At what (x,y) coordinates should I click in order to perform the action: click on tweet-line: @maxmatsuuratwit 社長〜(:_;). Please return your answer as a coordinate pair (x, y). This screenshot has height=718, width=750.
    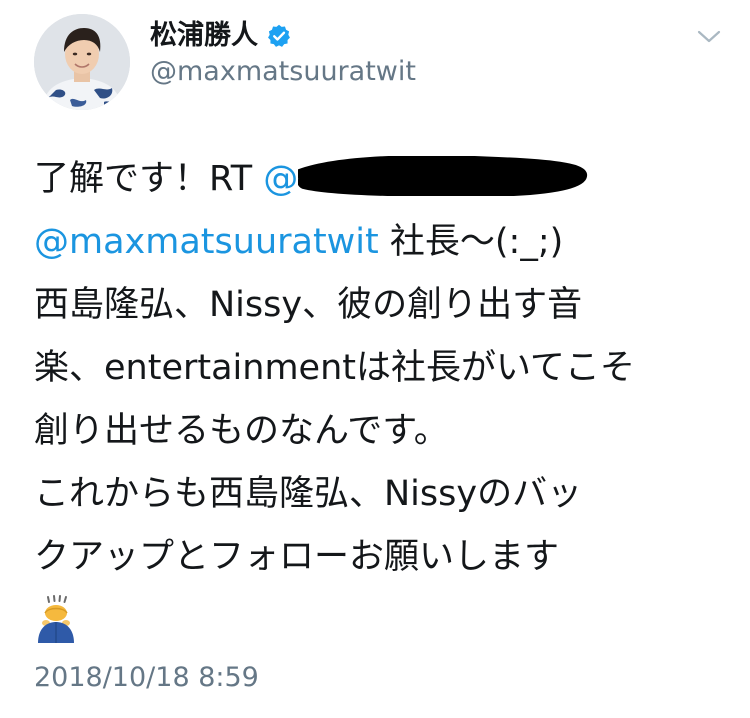
    Looking at the image, I should click on (384, 242).